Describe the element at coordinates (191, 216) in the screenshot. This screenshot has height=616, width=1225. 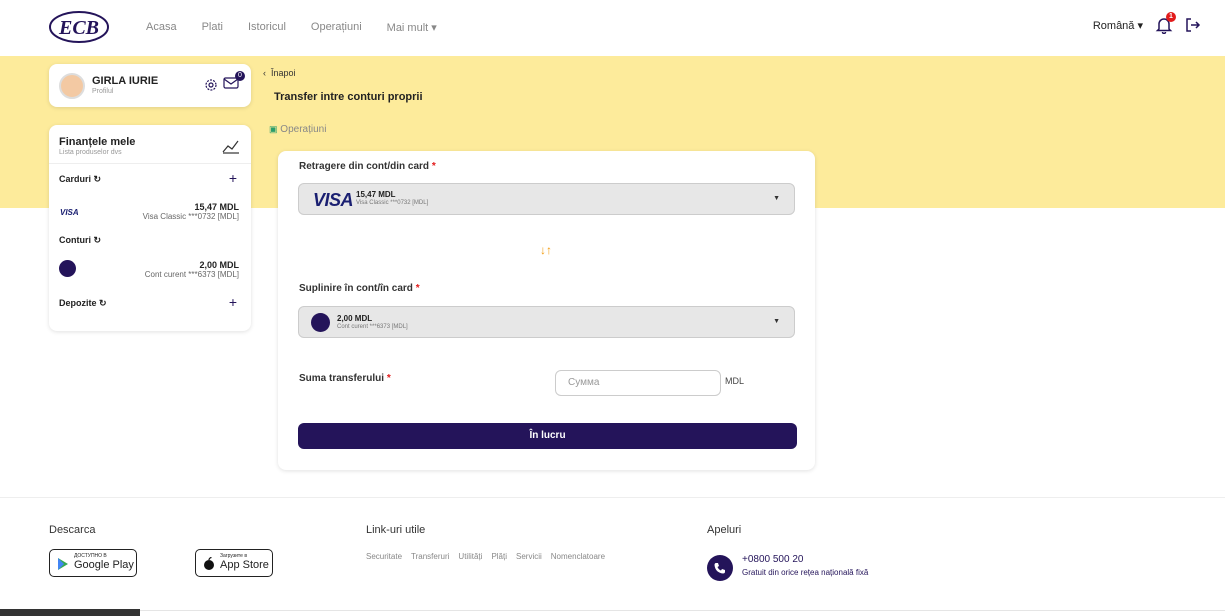
I see `card-description: Visa Classic ***0732 [MDL]` at that location.